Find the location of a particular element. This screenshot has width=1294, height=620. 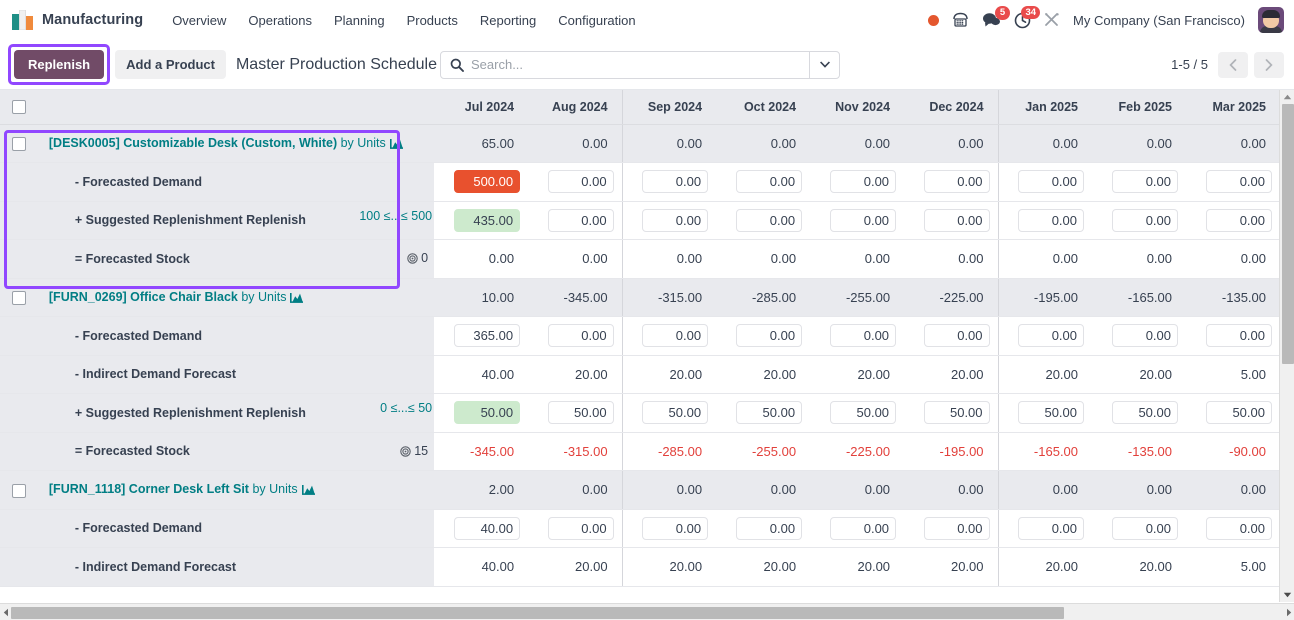

mps-value-cell: 500.00 is located at coordinates (481, 182).